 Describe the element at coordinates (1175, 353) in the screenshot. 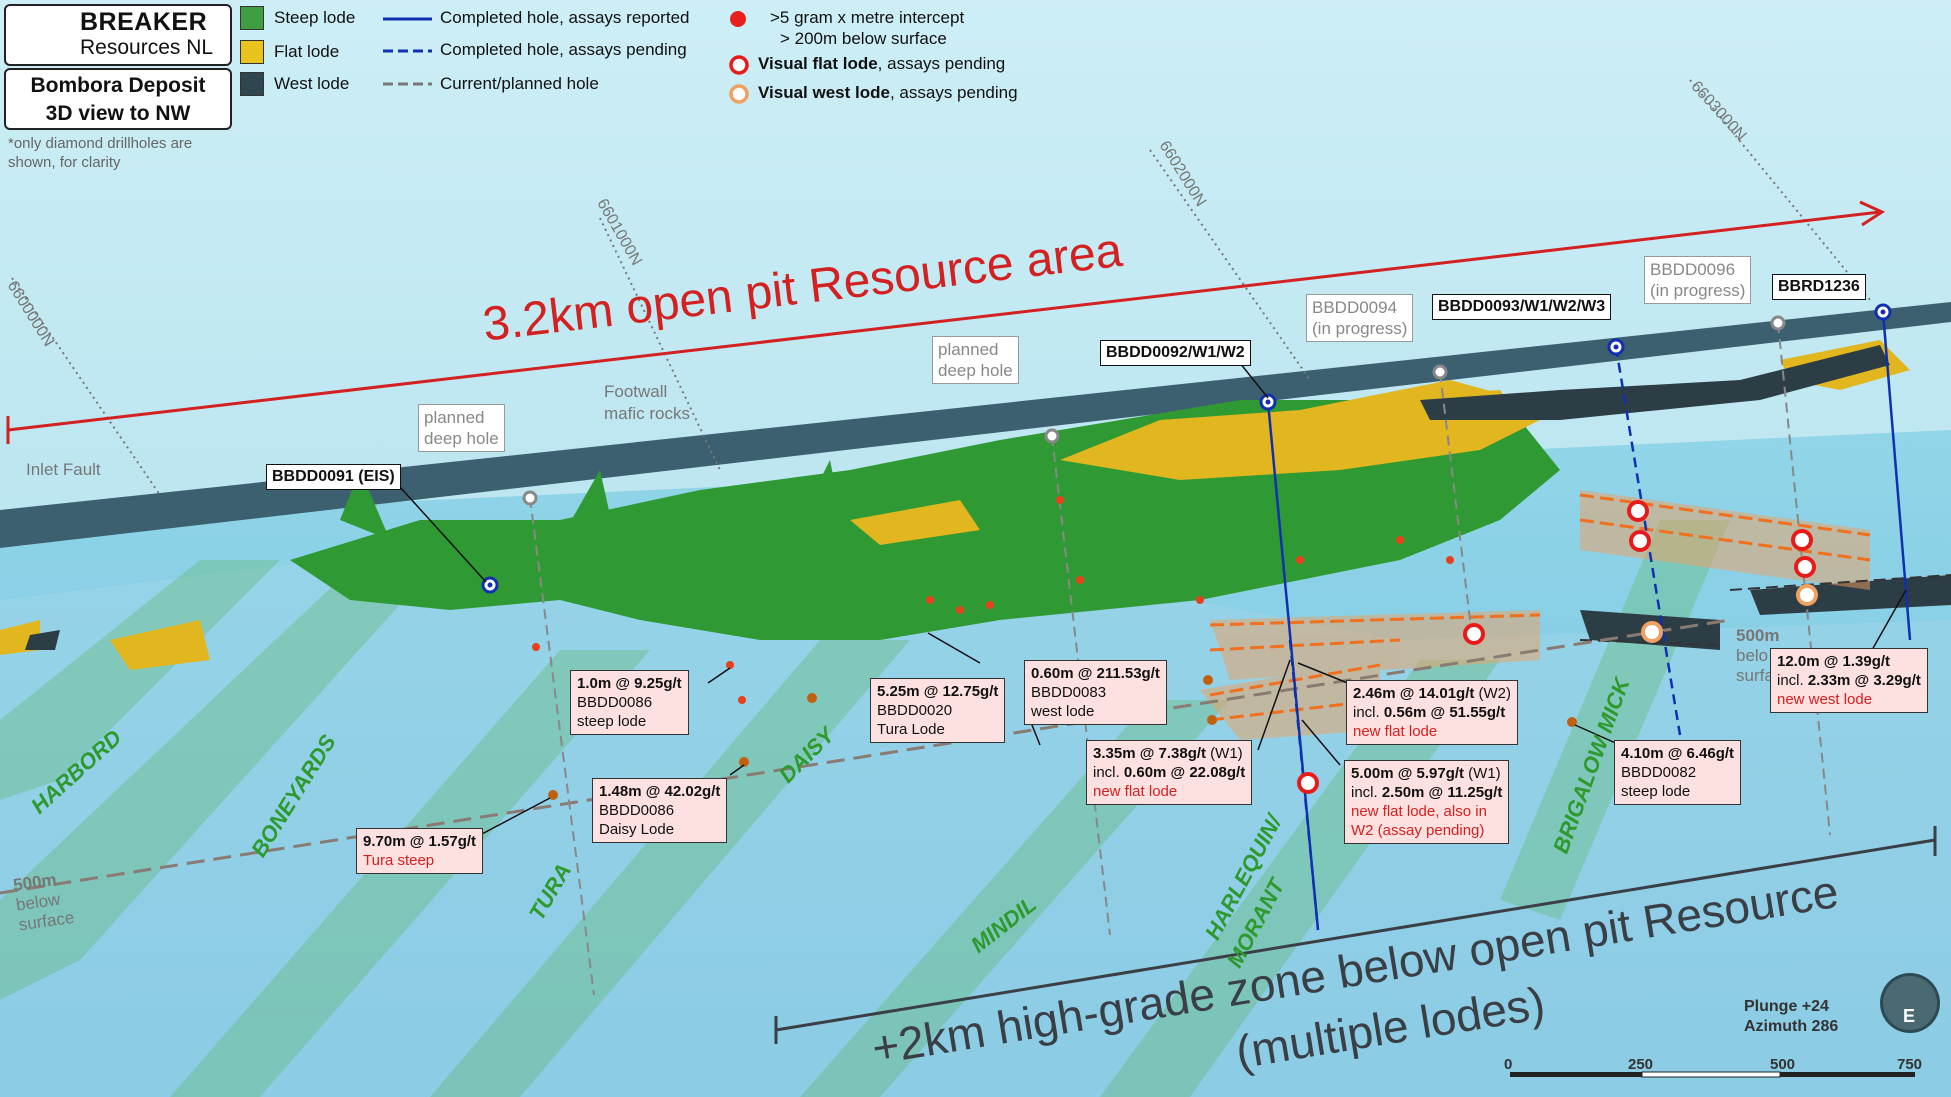

I see `drillhole-label-bbdd0092: BBDD0092/W1/W2` at that location.